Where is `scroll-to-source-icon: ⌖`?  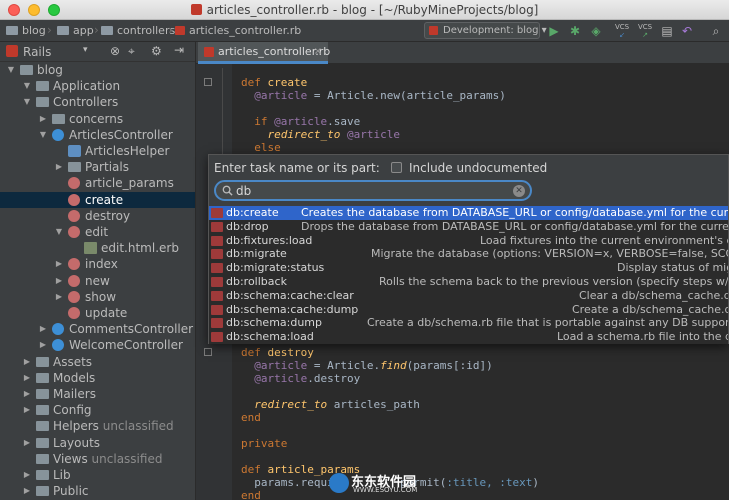 scroll-to-source-icon: ⌖ is located at coordinates (131, 51).